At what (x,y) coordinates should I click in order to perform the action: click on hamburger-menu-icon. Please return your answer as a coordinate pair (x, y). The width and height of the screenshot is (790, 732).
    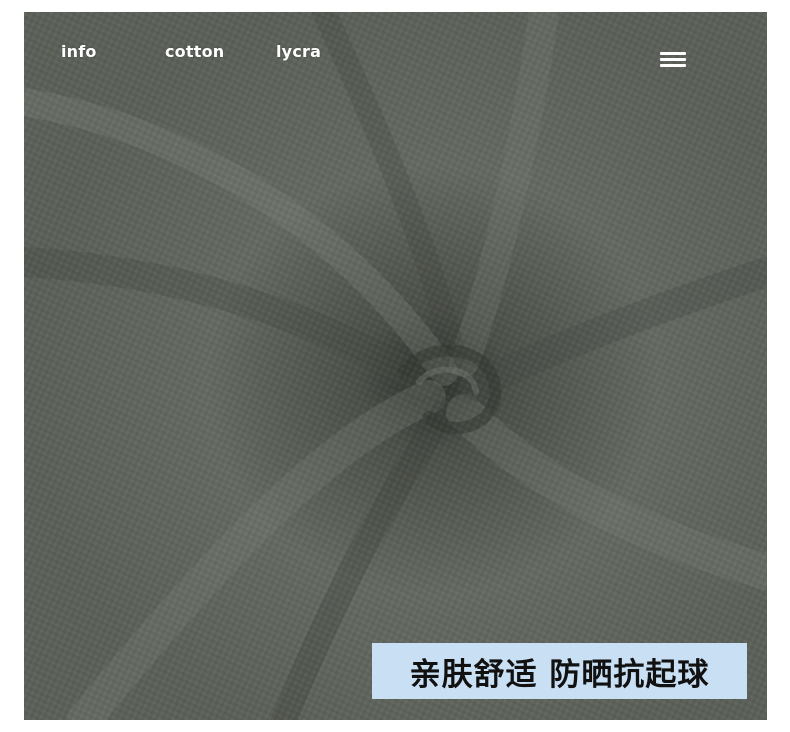
    Looking at the image, I should click on (673, 60).